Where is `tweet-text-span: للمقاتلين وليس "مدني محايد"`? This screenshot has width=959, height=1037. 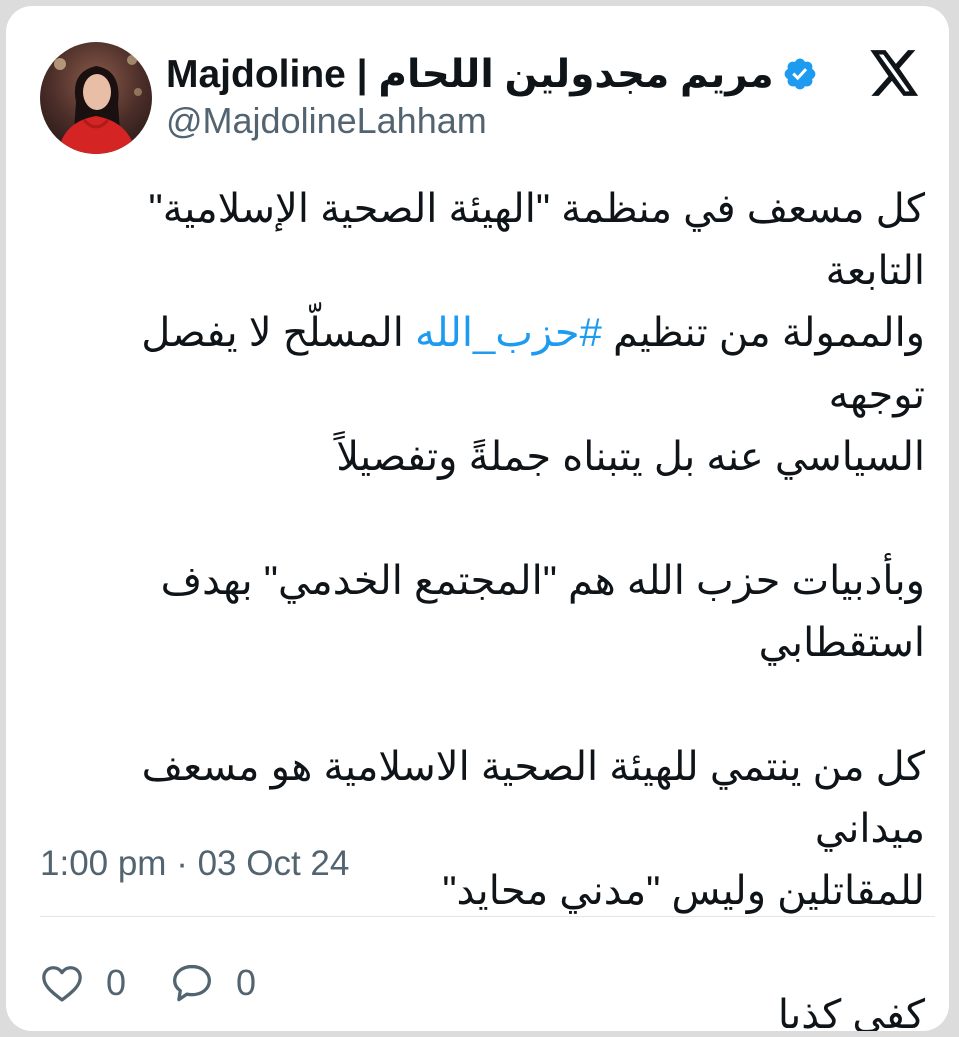 tweet-text-span: للمقاتلين وليس "مدني محايد" is located at coordinates (683, 891).